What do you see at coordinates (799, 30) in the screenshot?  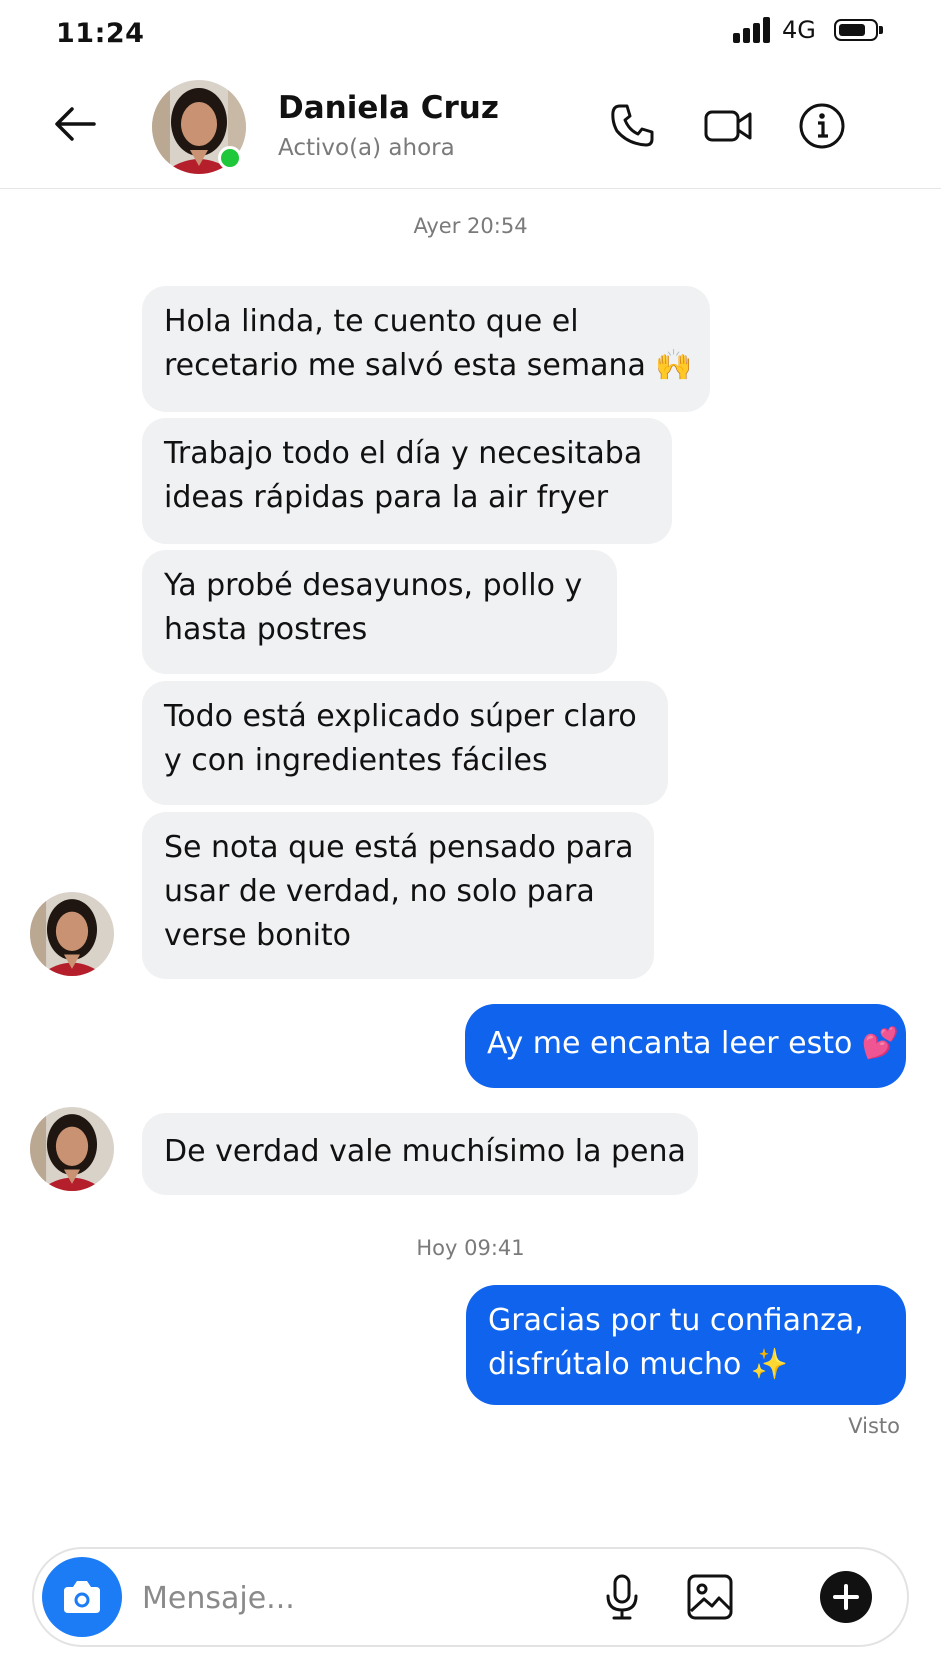 I see `network-type: 4G` at bounding box center [799, 30].